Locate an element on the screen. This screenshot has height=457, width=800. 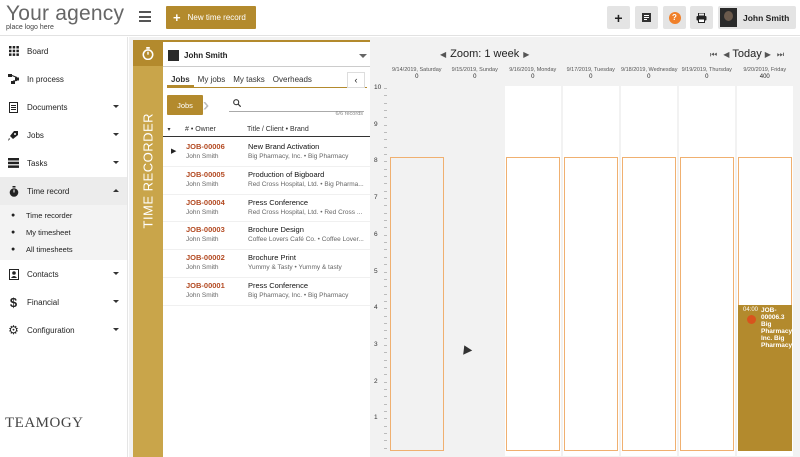
new-time-record-button: + New time record is located at coordinates (211, 17).